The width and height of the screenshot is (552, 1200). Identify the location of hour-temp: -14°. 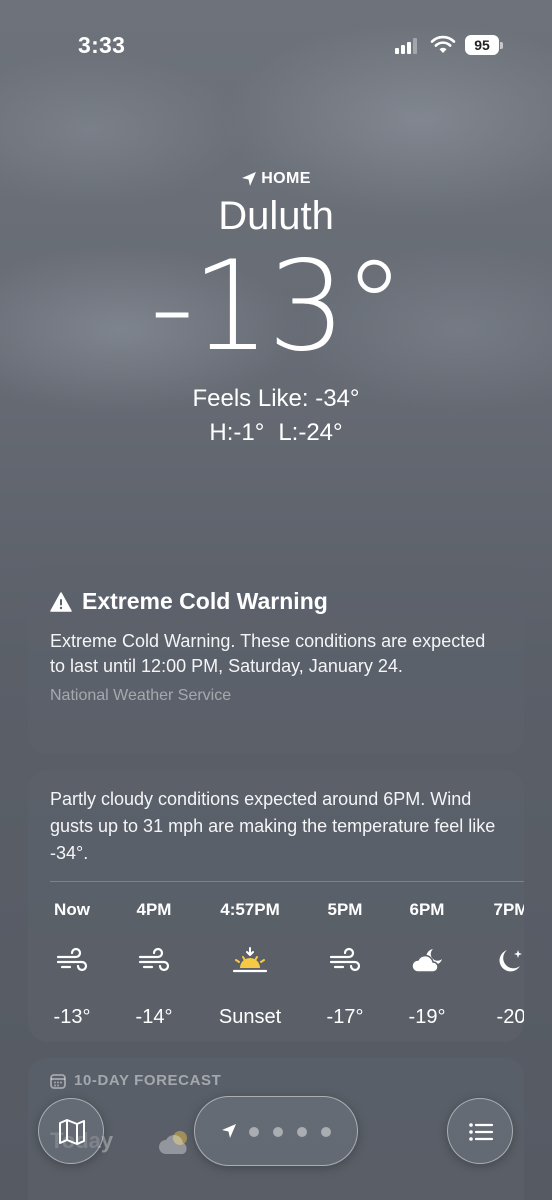
(154, 1017).